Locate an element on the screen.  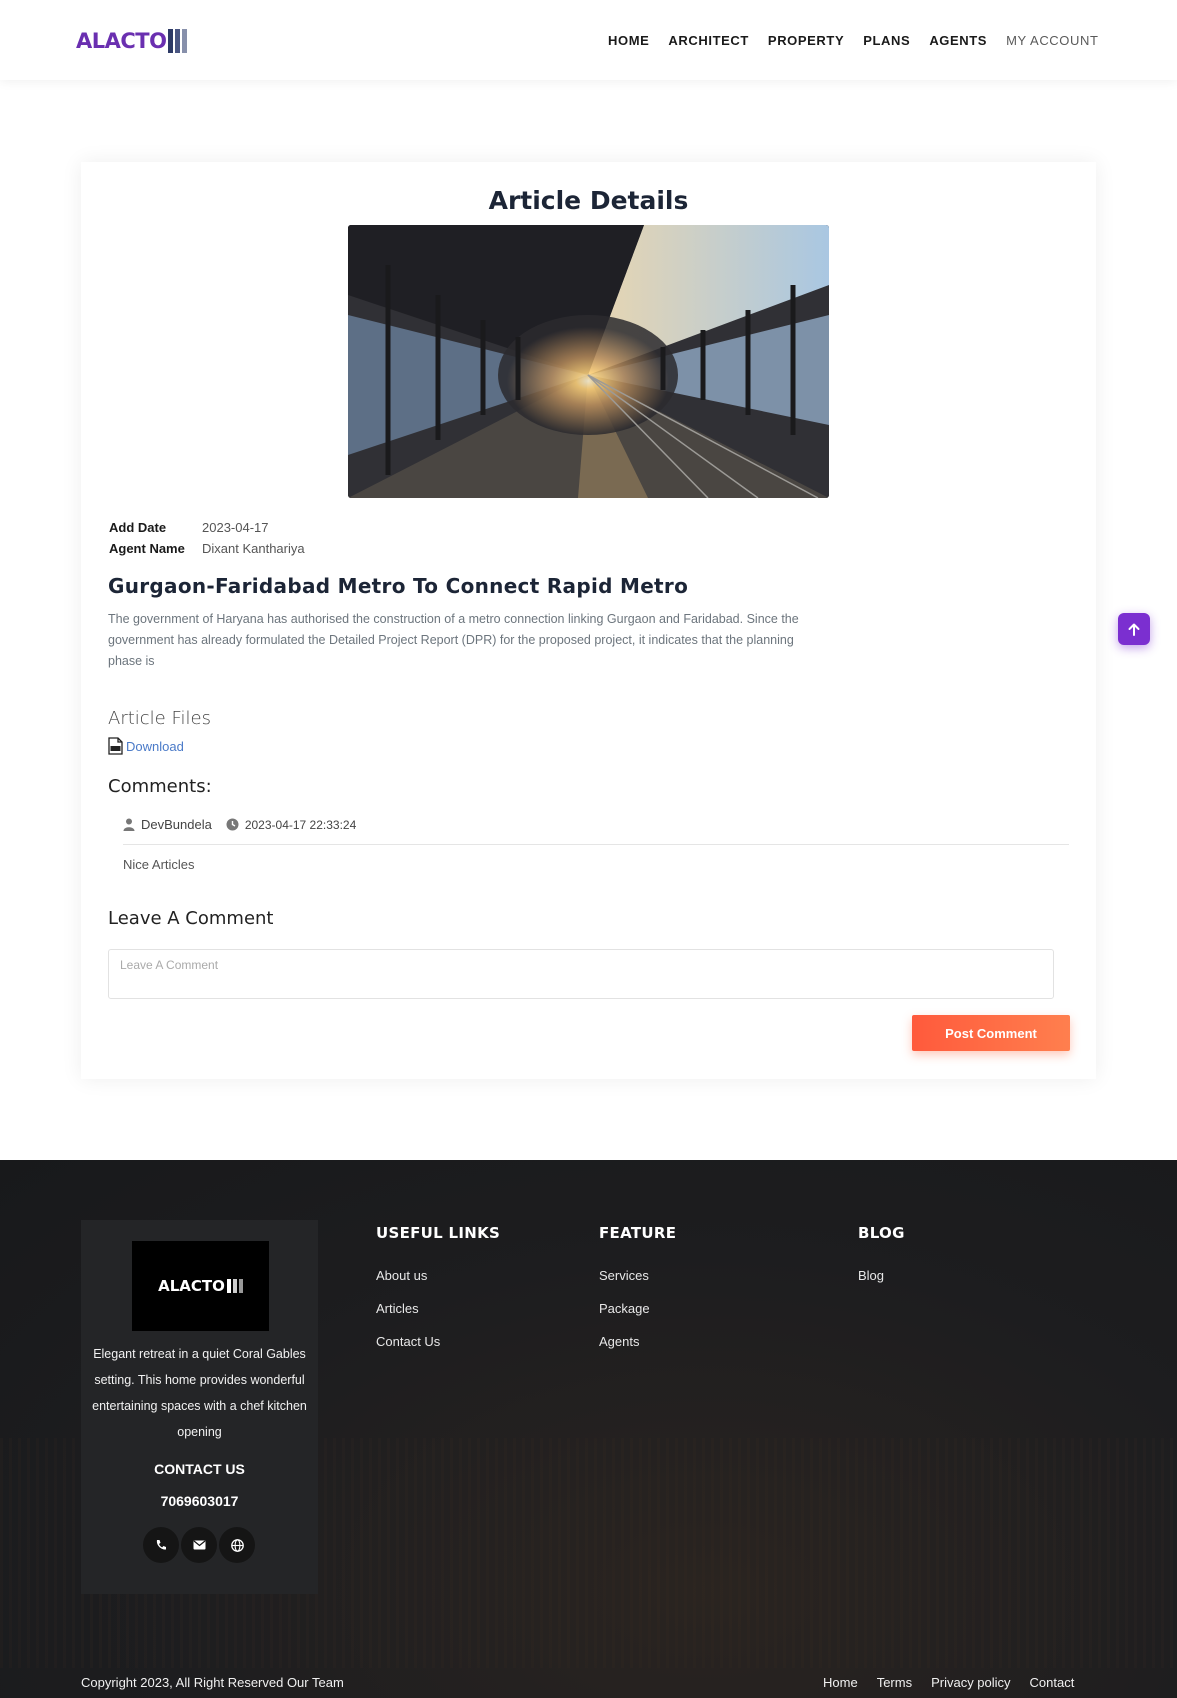
globe-icon is located at coordinates (237, 1545).